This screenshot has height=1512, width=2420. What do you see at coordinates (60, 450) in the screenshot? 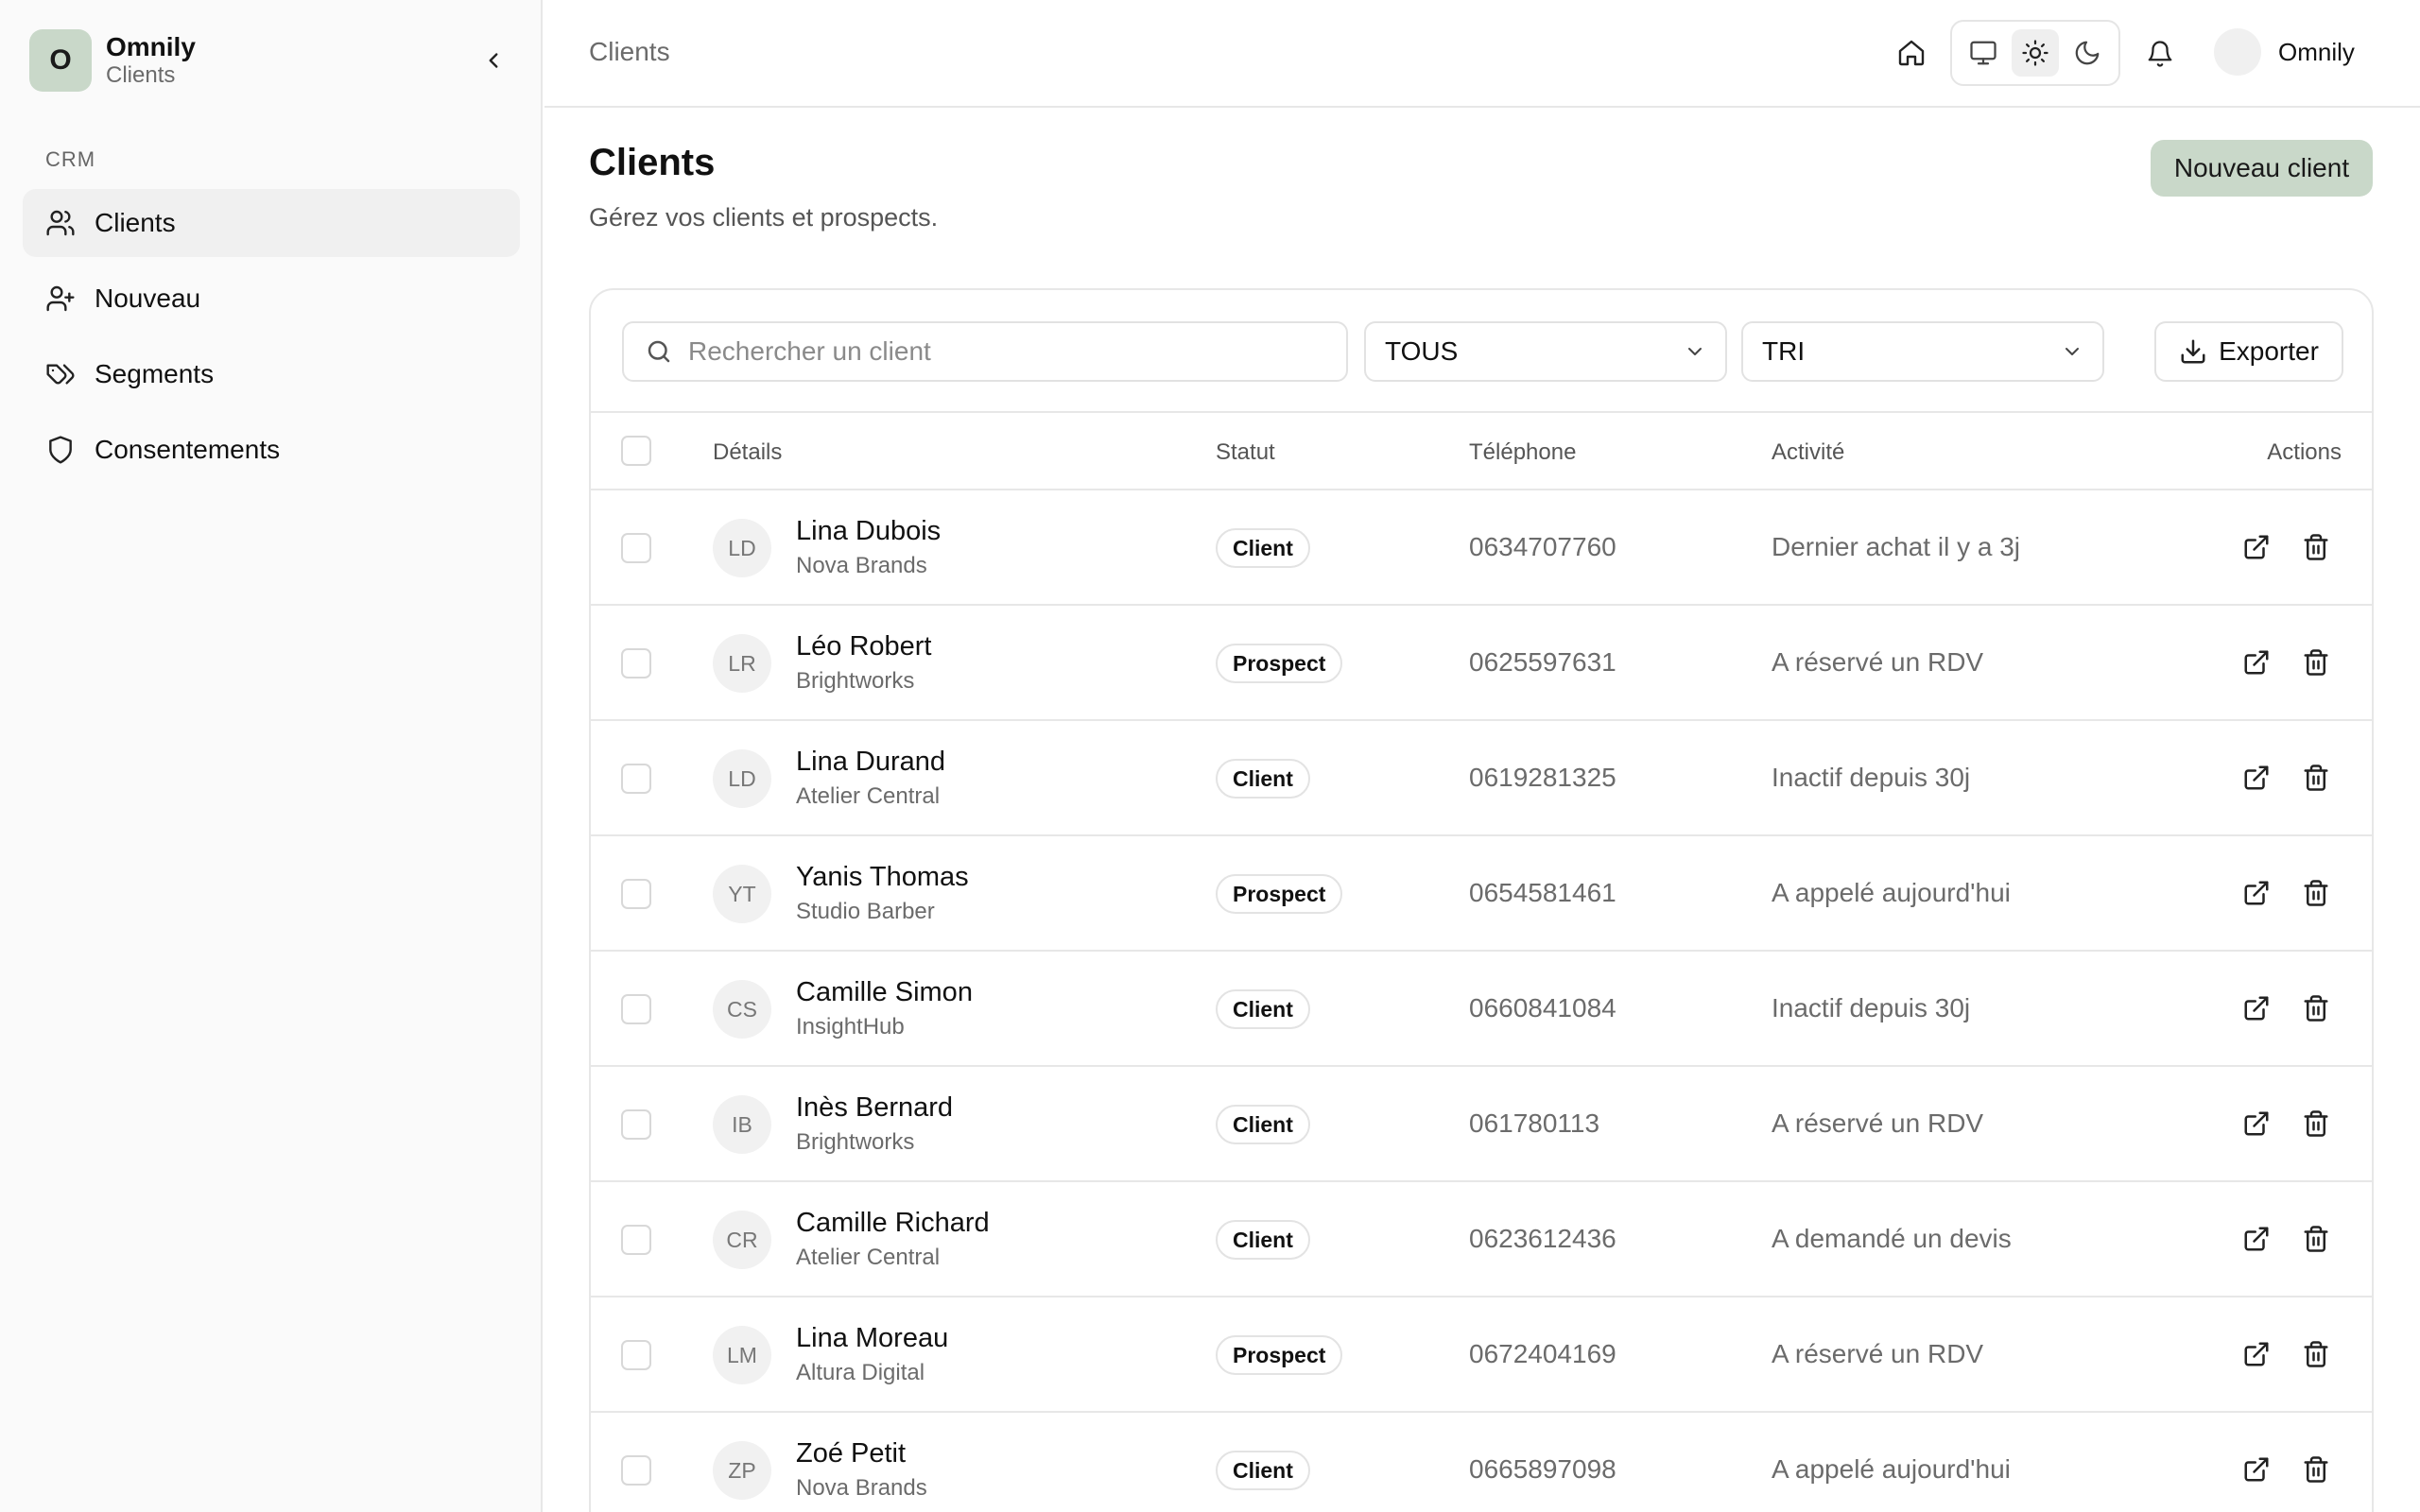
I see `shield-icon` at bounding box center [60, 450].